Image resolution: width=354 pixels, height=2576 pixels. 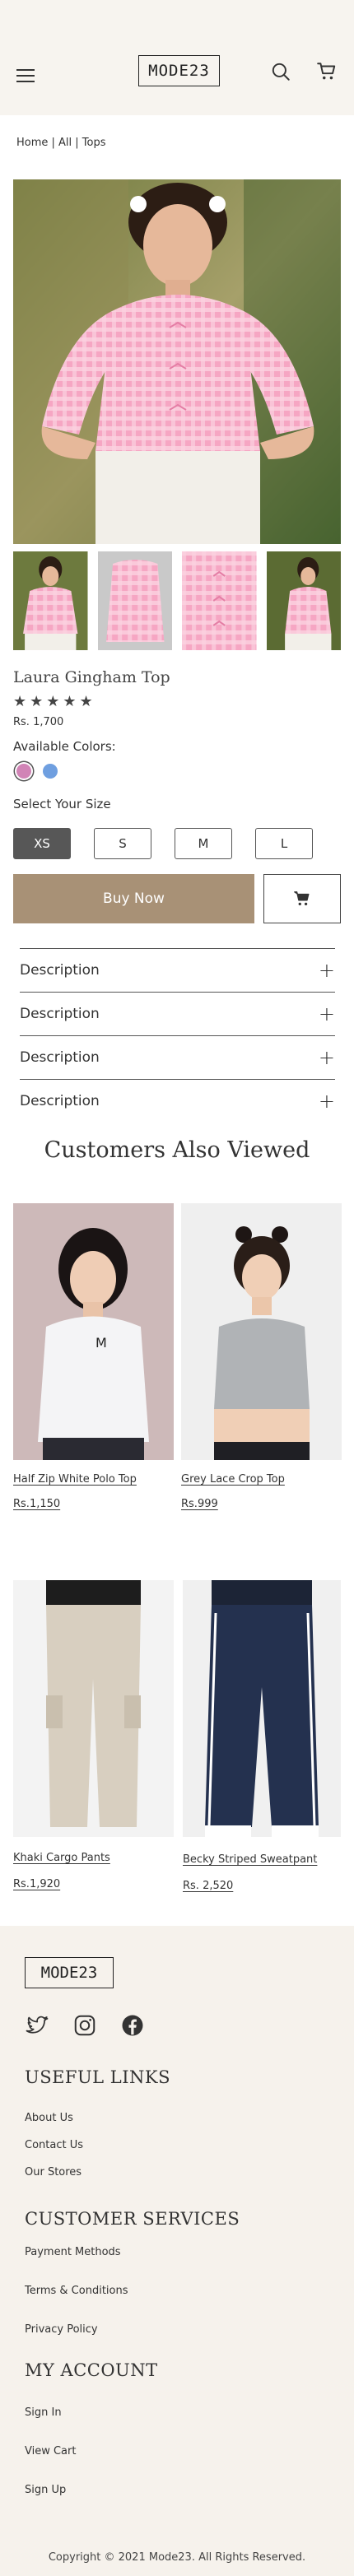 I want to click on add-to-cart-button, so click(x=302, y=898).